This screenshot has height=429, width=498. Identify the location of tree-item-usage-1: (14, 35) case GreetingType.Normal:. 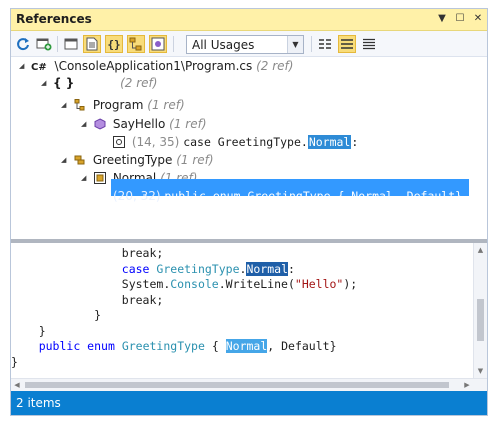
(235, 142).